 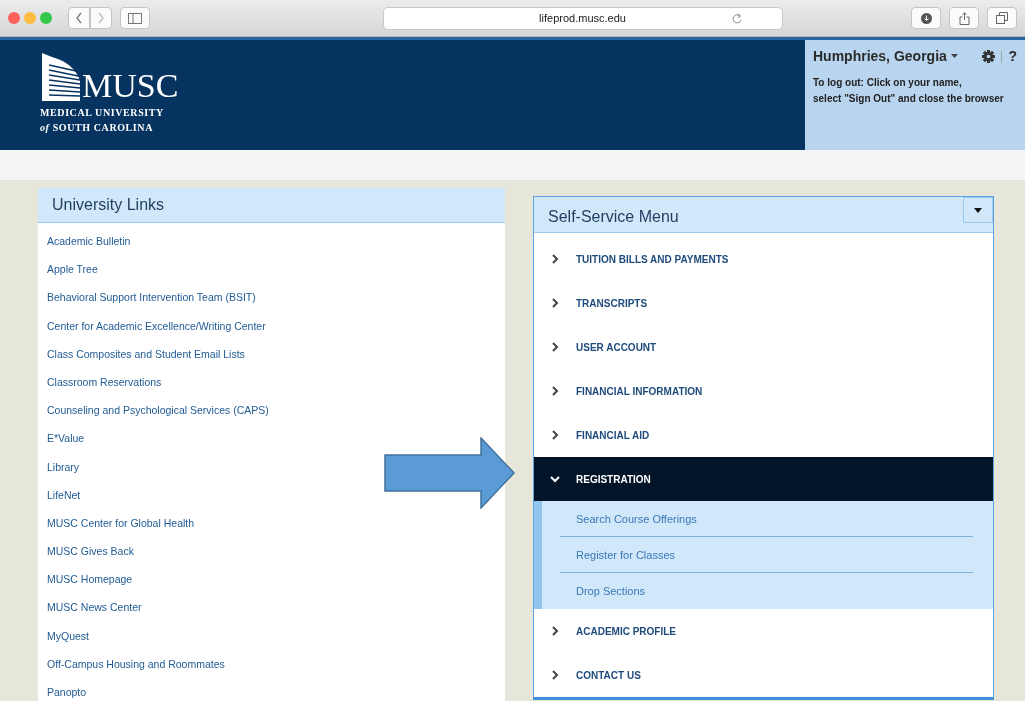 I want to click on address-bar: lifeprod.musc.edu, so click(x=582, y=18).